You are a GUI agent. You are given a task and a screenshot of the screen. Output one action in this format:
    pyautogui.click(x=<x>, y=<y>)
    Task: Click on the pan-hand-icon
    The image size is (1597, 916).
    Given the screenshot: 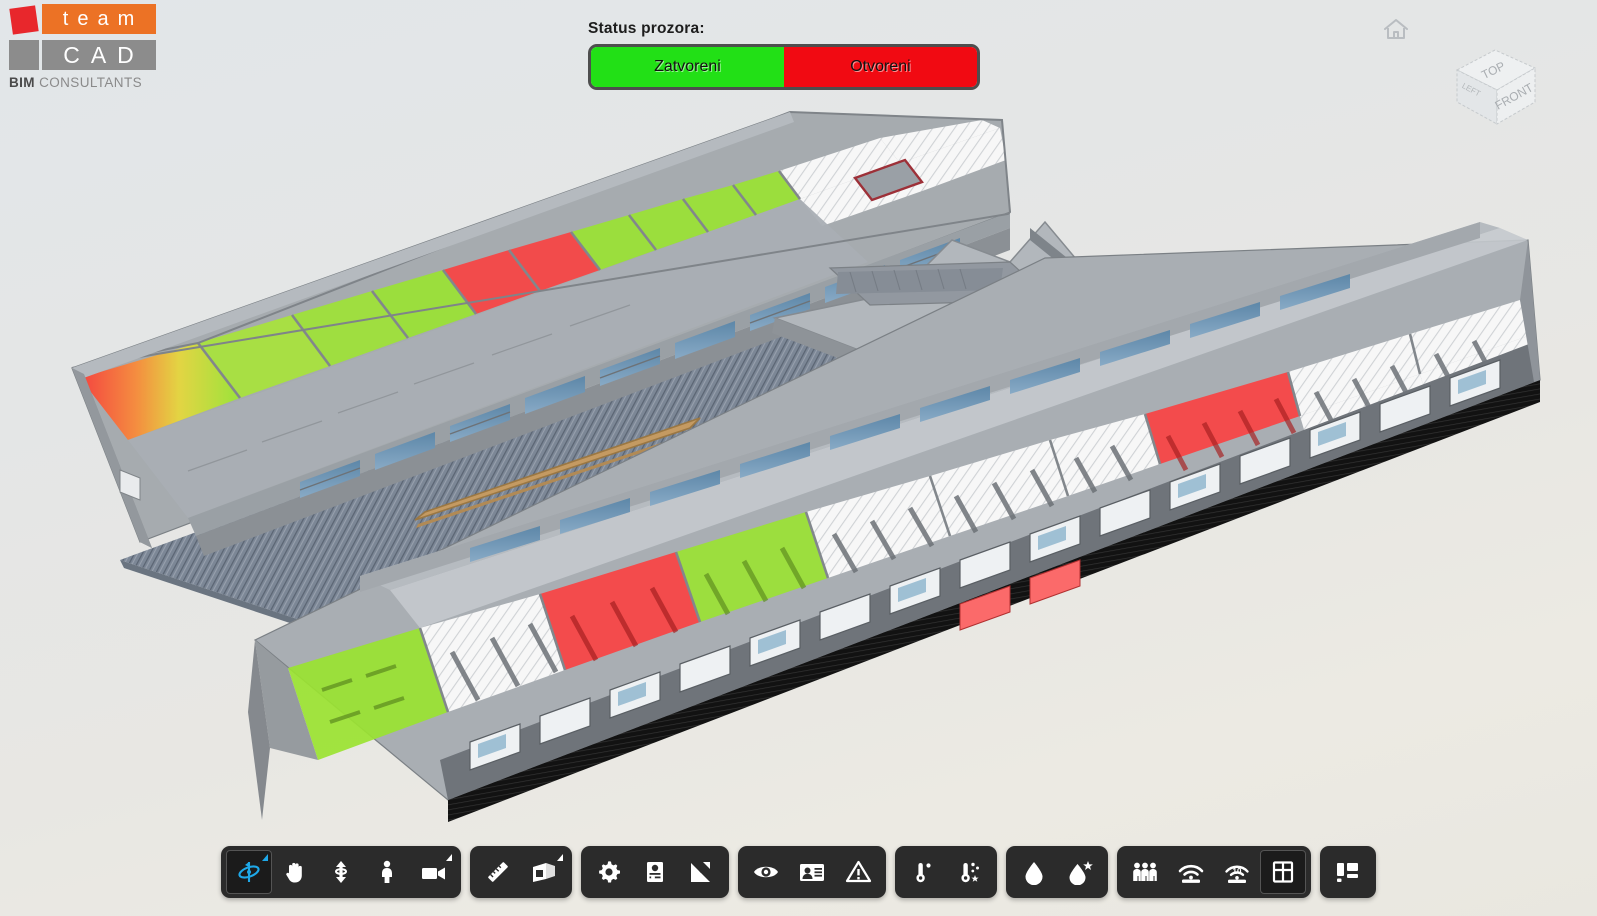 What is the action you would take?
    pyautogui.click(x=294, y=872)
    